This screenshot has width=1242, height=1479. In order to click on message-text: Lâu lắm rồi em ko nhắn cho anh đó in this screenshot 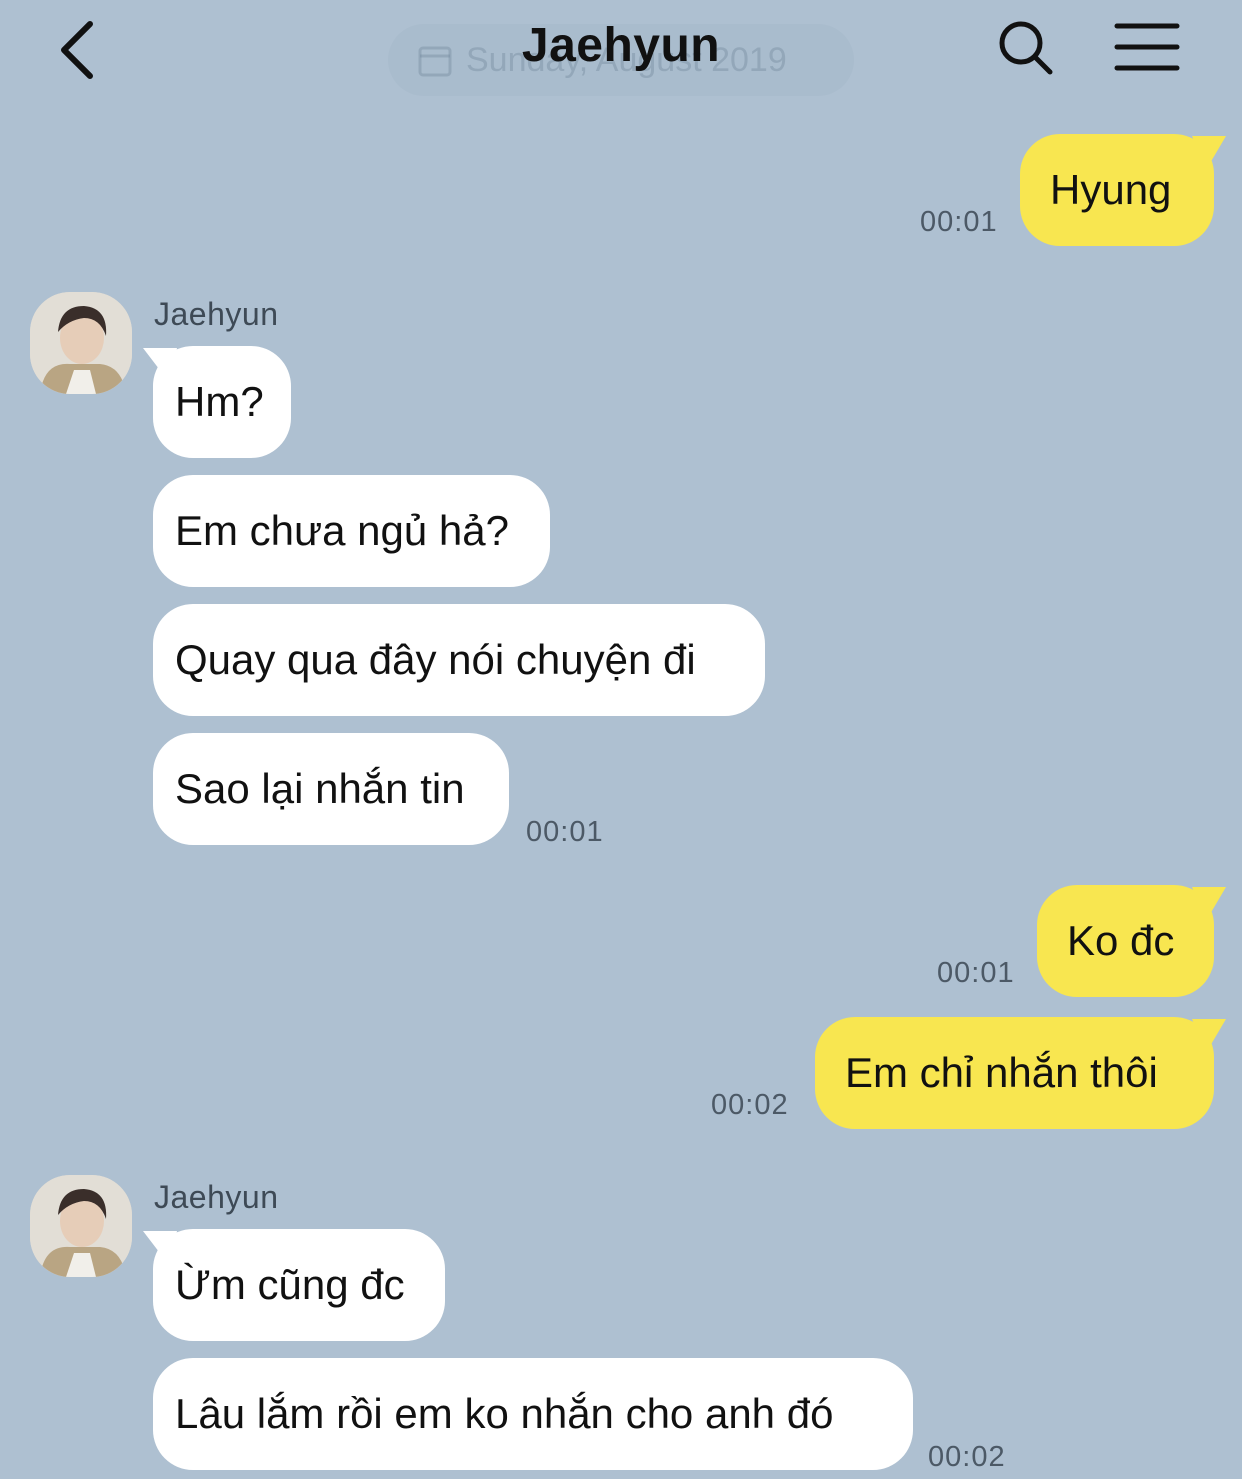, I will do `click(504, 1413)`.